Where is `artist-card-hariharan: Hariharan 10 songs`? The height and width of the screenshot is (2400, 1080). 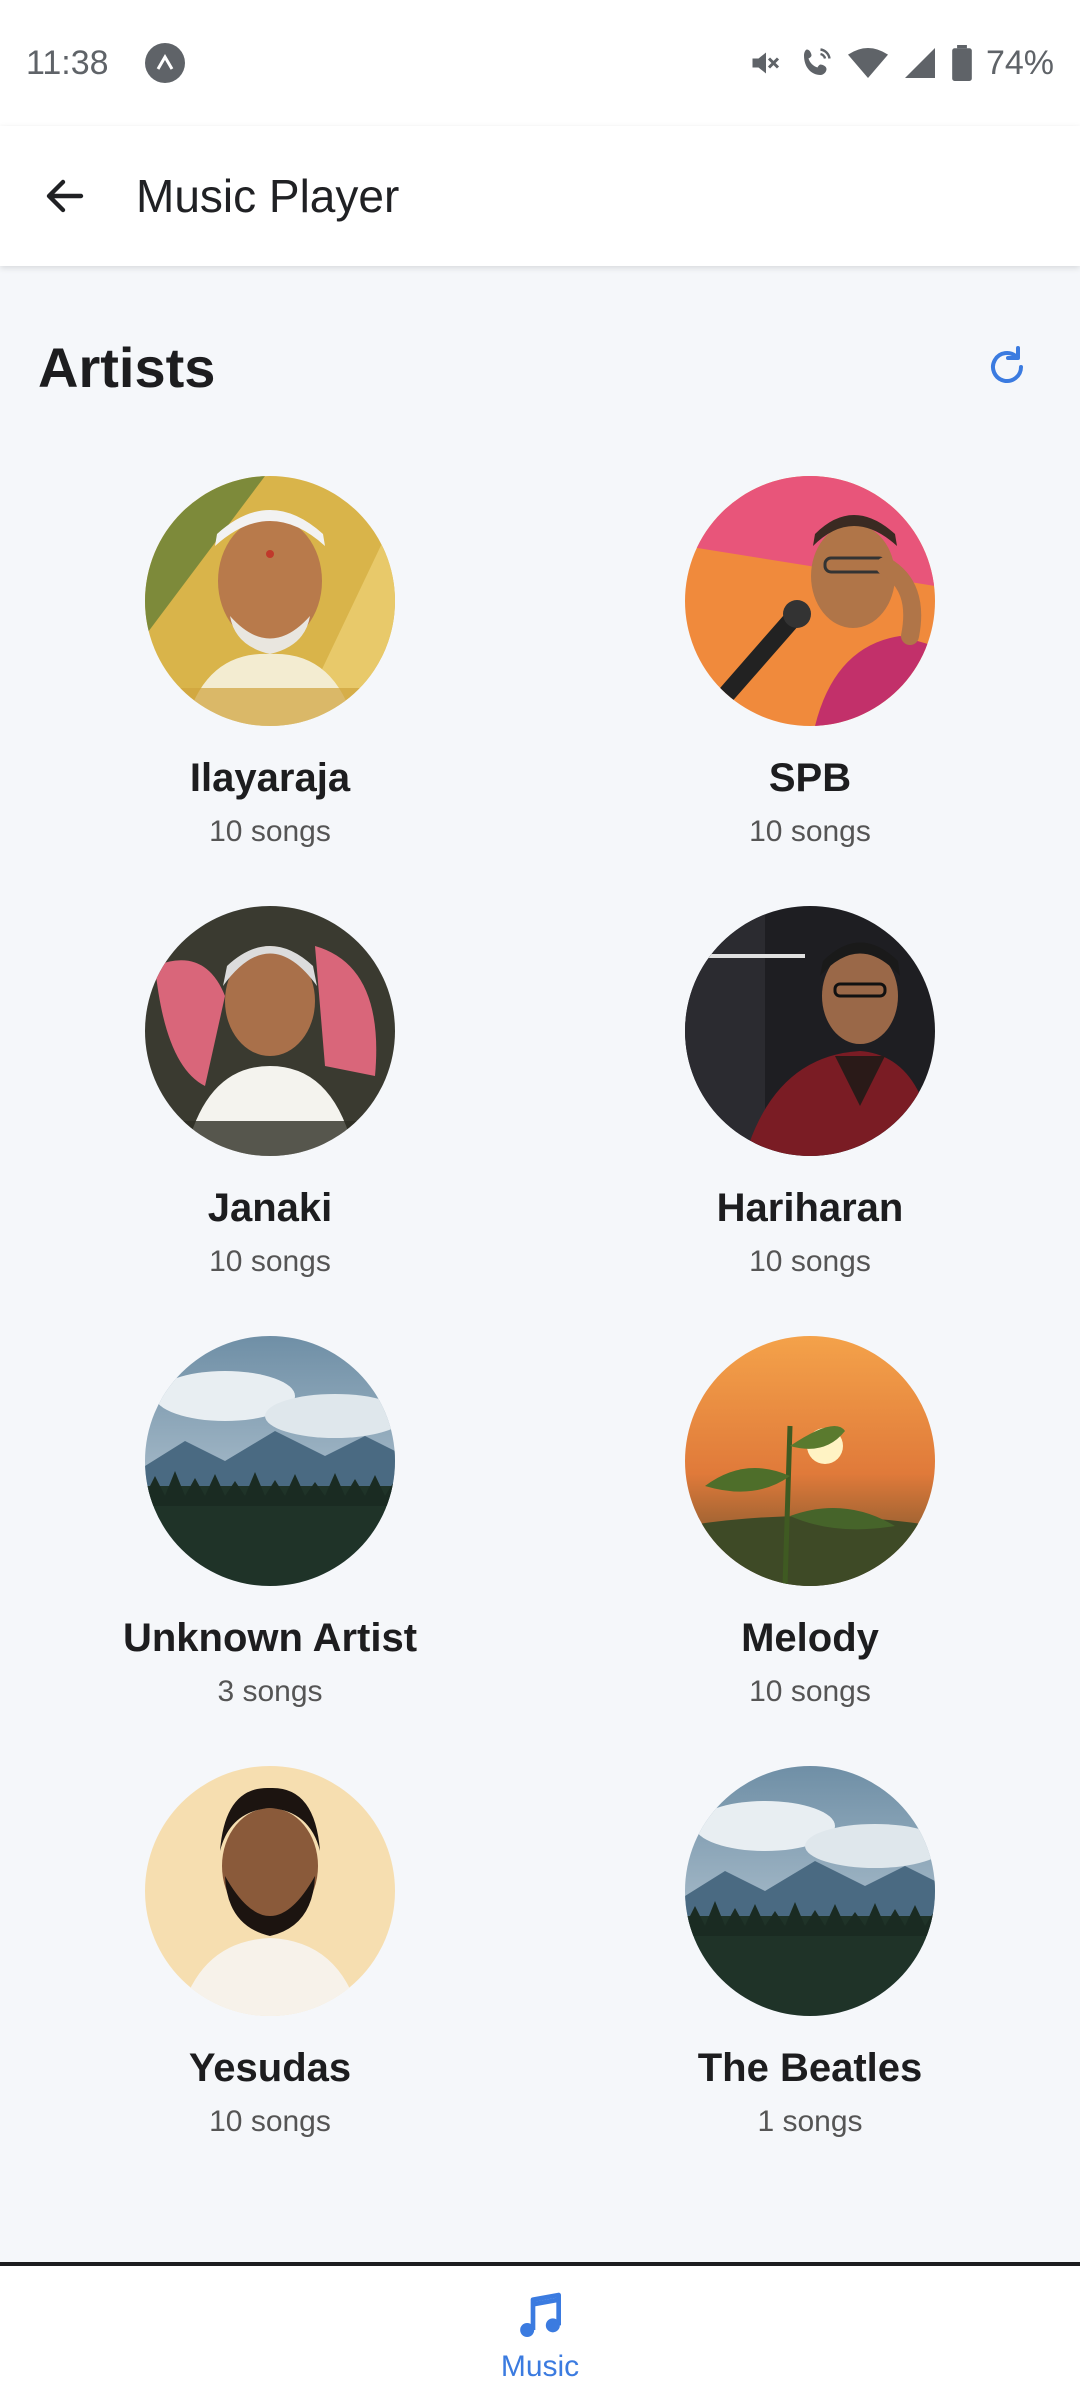 artist-card-hariharan: Hariharan 10 songs is located at coordinates (810, 1121).